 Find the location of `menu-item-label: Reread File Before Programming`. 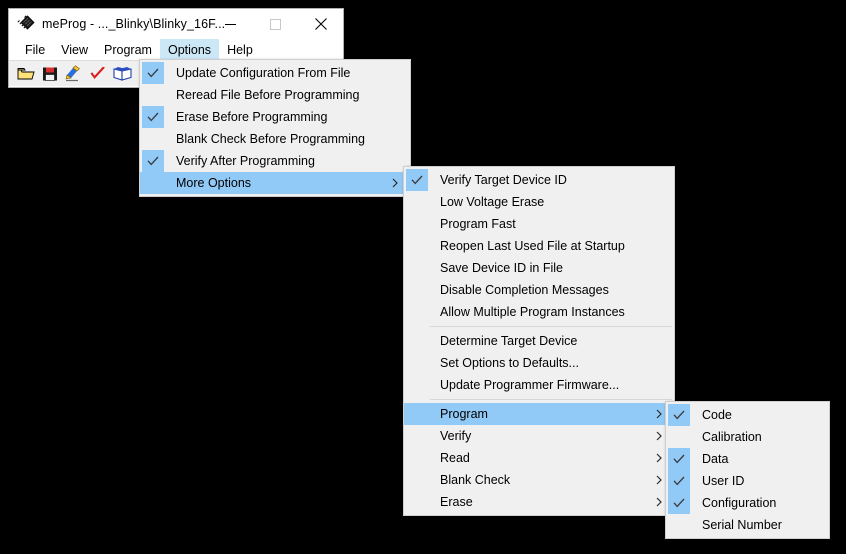

menu-item-label: Reread File Before Programming is located at coordinates (268, 95).